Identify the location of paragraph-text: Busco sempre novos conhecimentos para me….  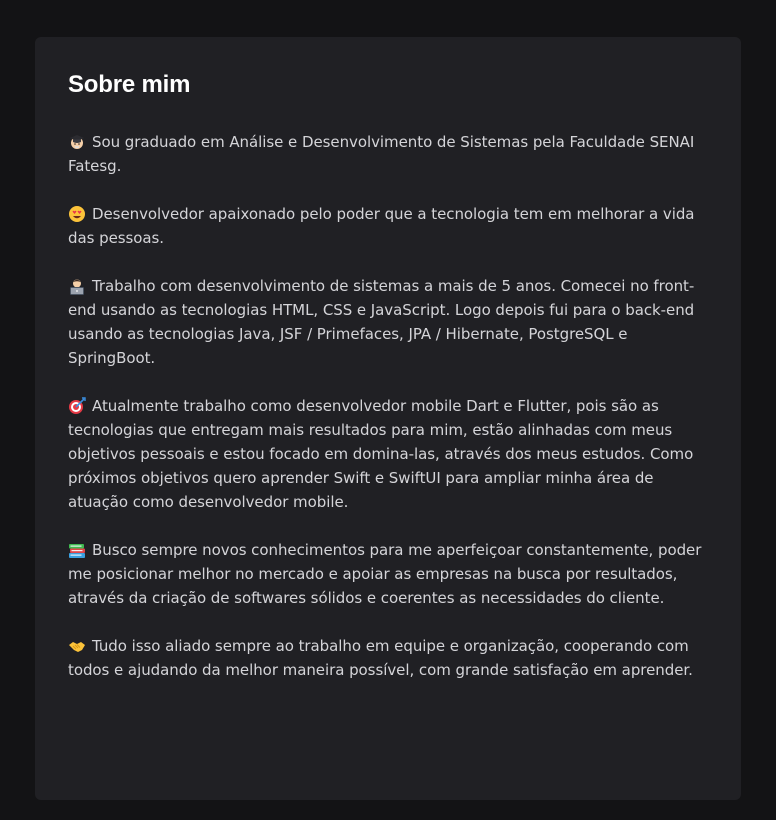
(385, 574).